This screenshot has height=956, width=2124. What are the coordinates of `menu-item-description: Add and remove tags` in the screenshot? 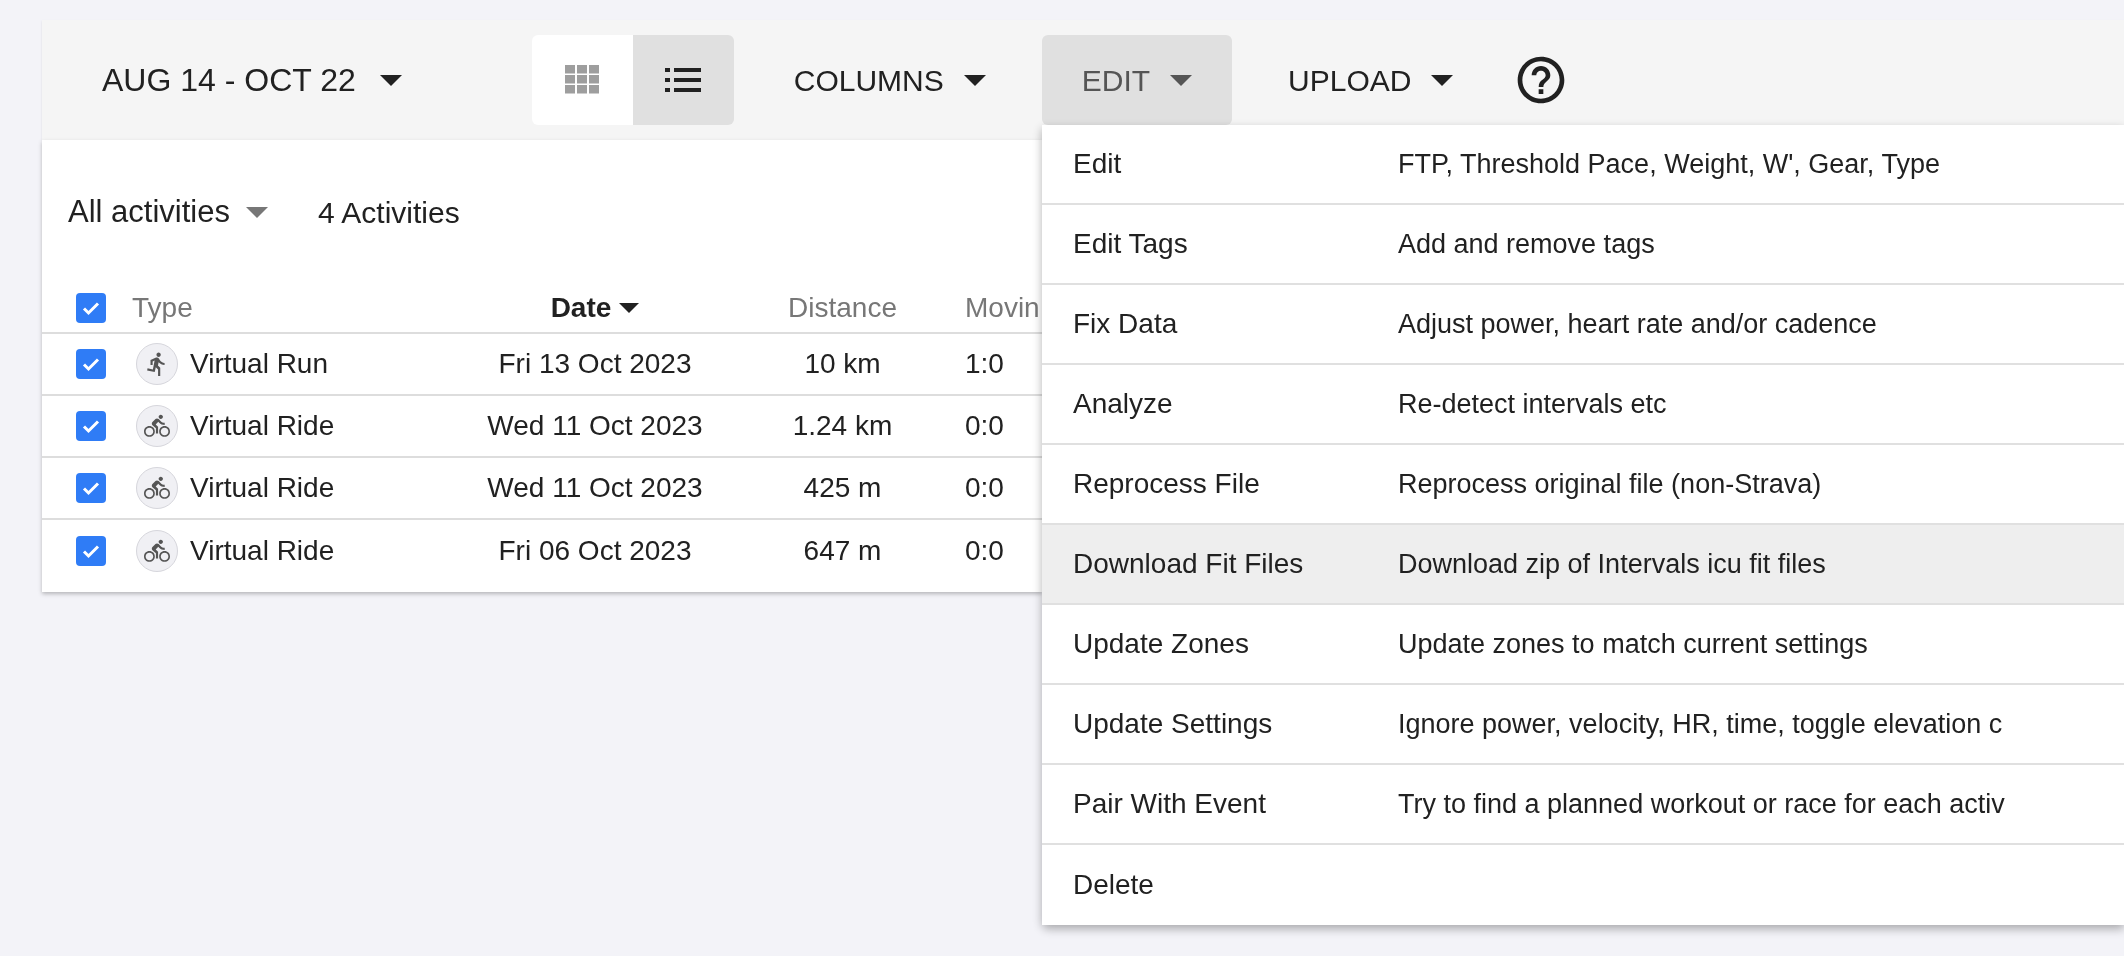 It's located at (1526, 244).